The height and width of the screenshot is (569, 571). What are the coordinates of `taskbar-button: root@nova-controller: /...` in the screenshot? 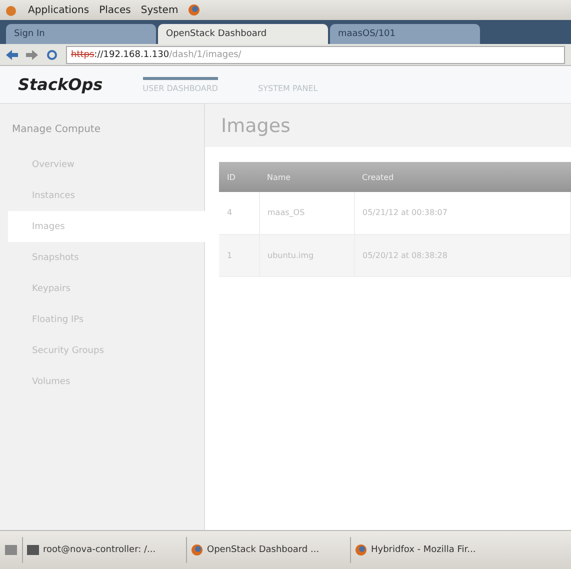 It's located at (102, 550).